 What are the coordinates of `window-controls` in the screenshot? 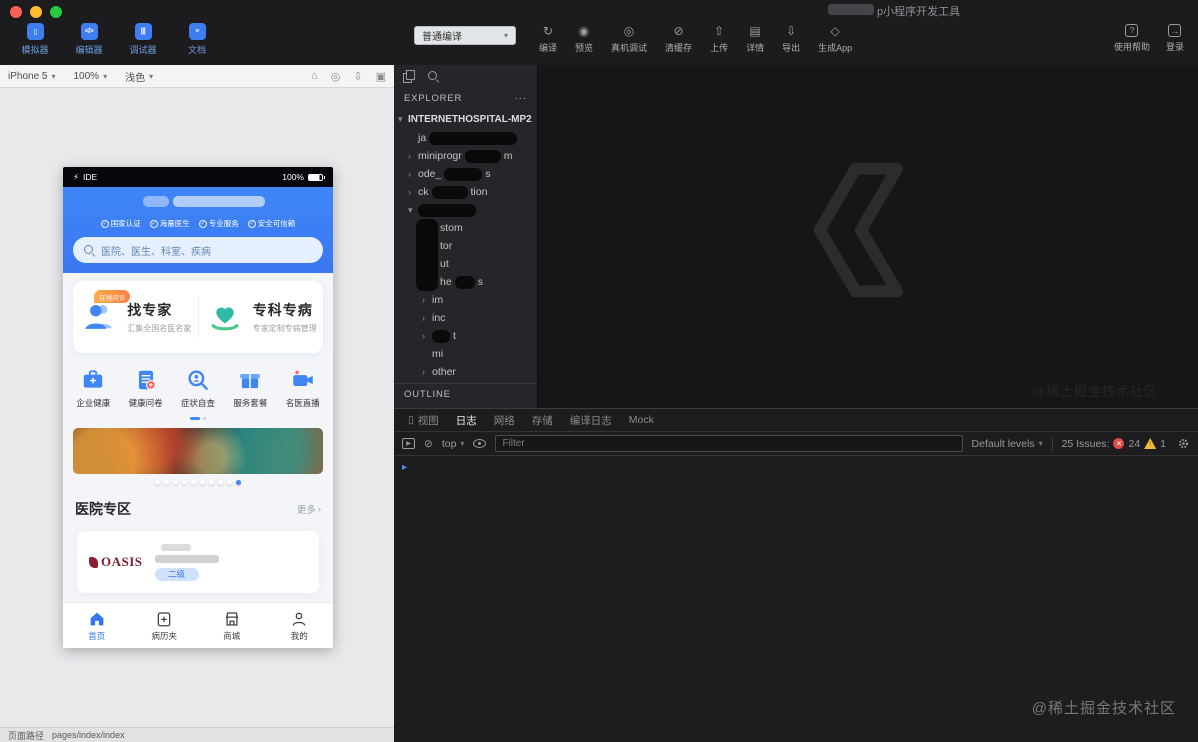 It's located at (36, 12).